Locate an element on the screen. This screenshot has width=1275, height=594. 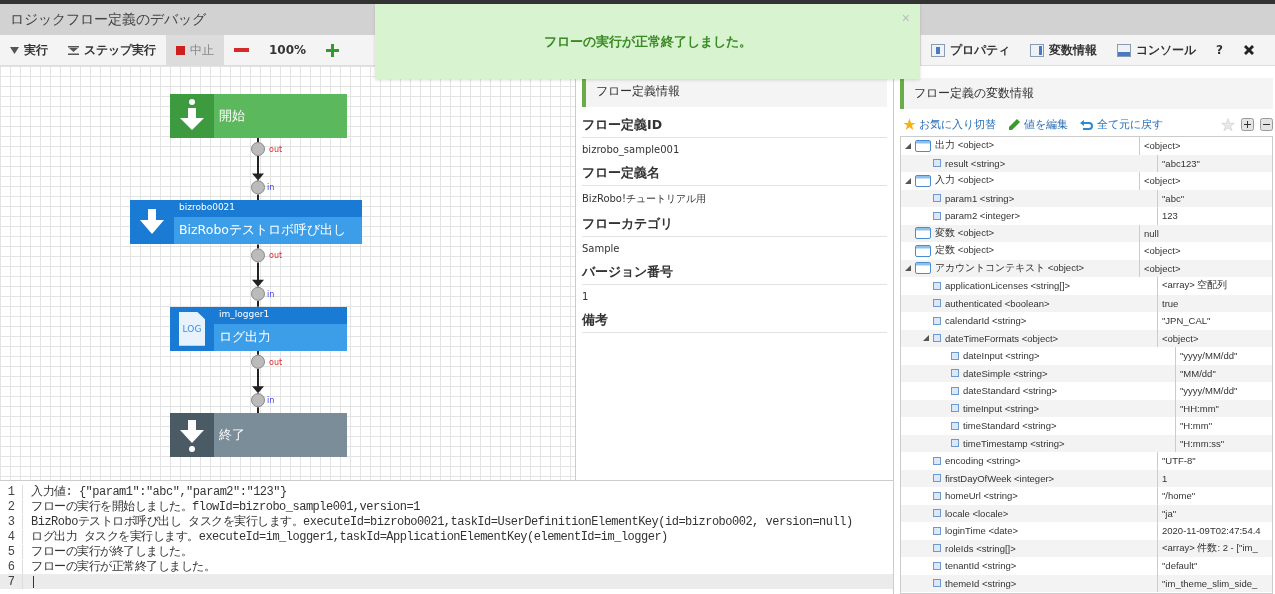
property-label: 備考 is located at coordinates (734, 320).